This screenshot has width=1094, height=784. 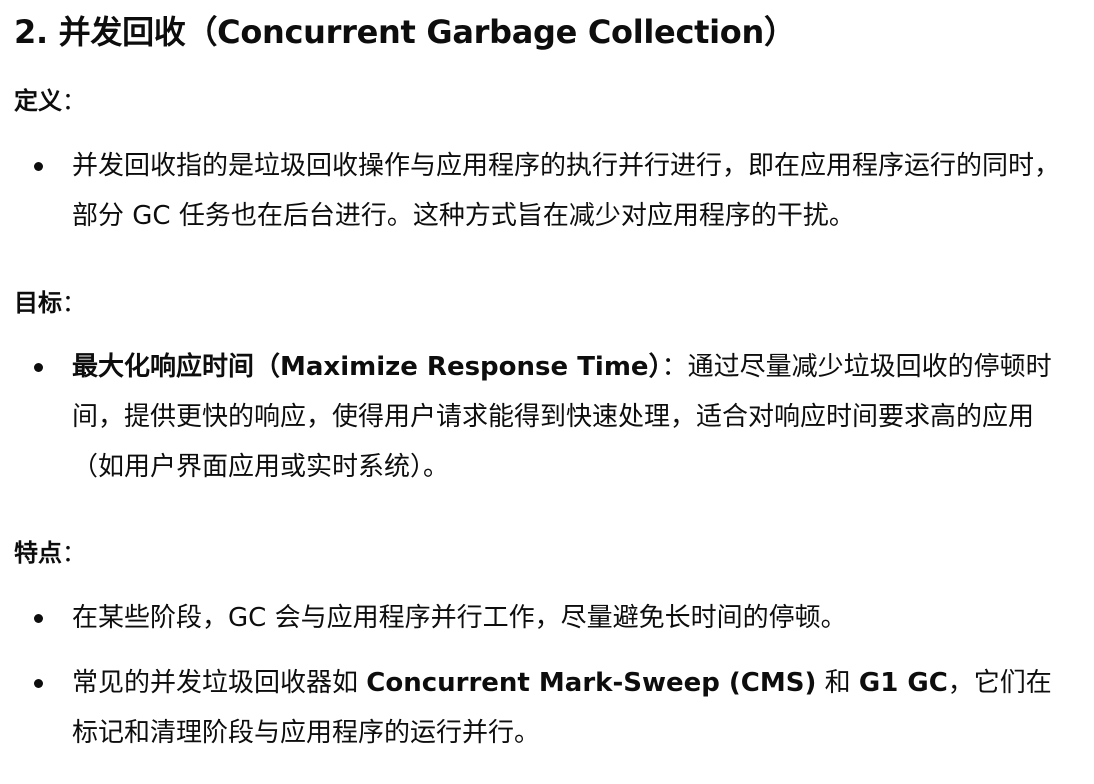 What do you see at coordinates (74, 101) in the screenshot?
I see `definition-label-colon: ：` at bounding box center [74, 101].